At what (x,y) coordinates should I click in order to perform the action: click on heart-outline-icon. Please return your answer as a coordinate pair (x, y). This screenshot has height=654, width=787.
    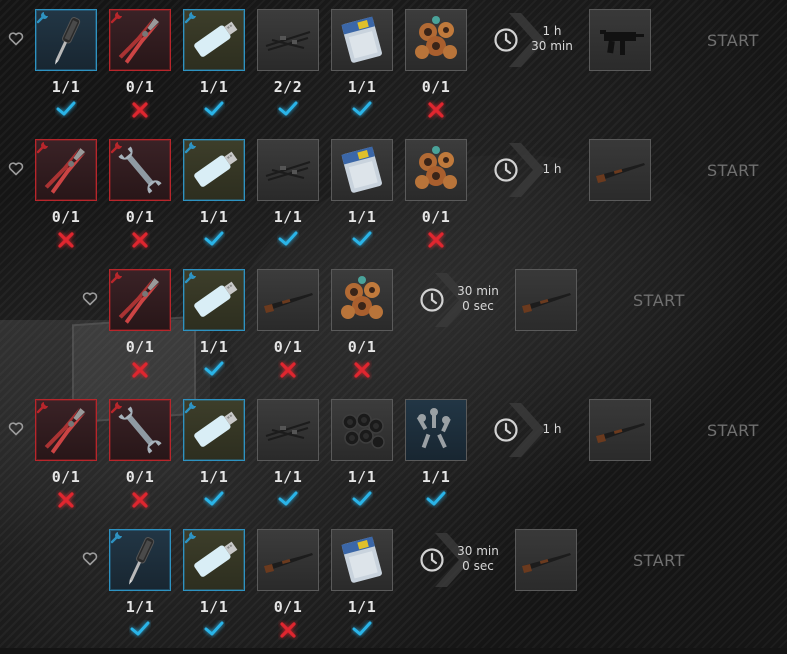
    Looking at the image, I should click on (16, 39).